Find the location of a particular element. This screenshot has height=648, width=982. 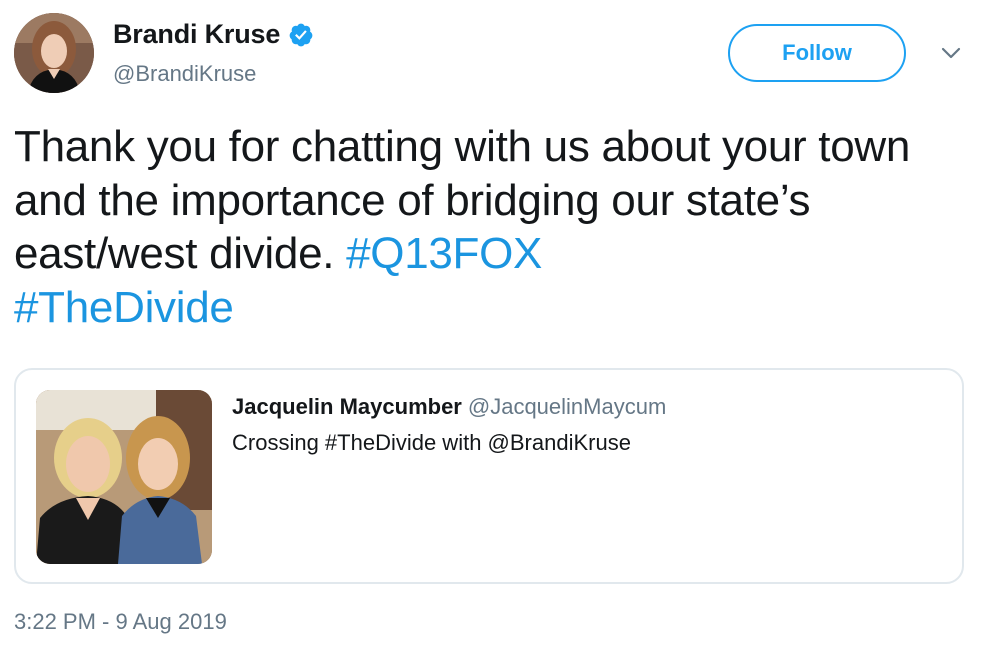

quoted-tweet-header: Jacquelin Maycumber @JacquelinMaycum is located at coordinates (449, 407).